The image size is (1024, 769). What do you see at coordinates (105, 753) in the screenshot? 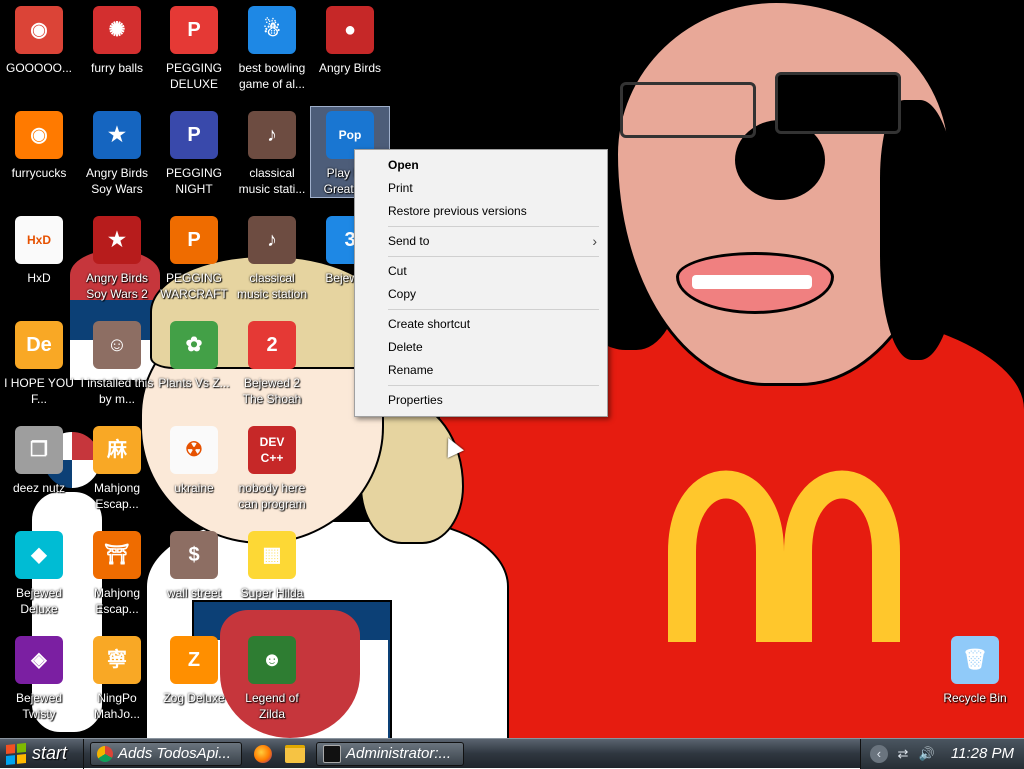
I see `chrome-icon` at bounding box center [105, 753].